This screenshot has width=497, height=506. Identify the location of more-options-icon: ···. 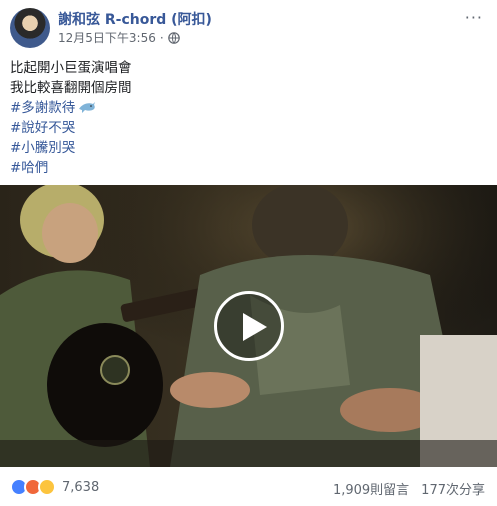
(474, 17).